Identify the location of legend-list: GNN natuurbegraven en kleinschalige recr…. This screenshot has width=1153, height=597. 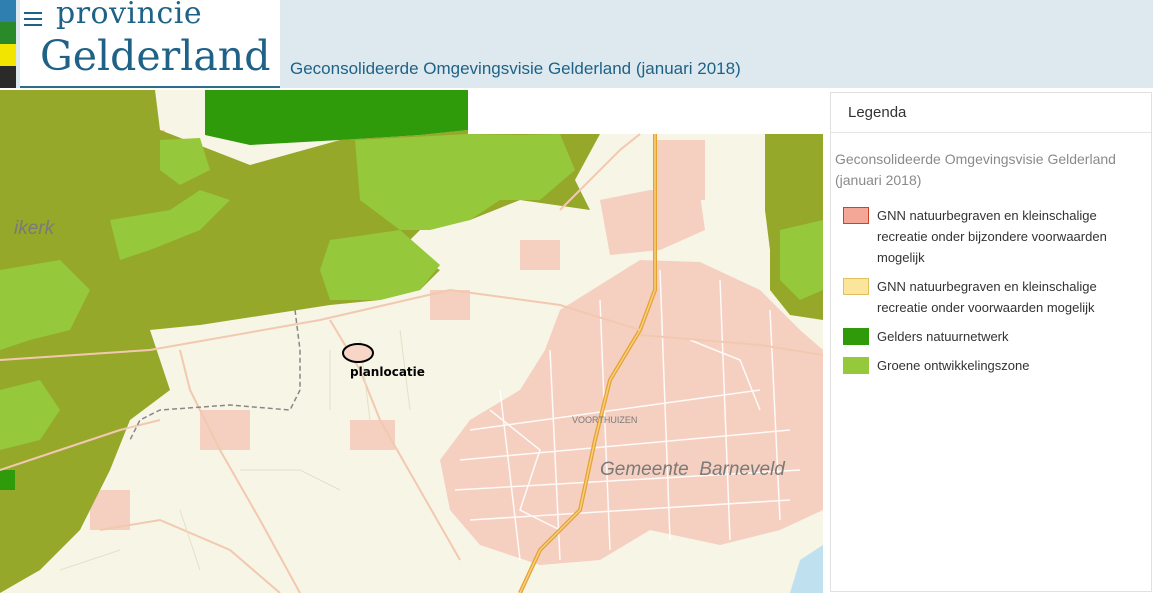
(991, 283).